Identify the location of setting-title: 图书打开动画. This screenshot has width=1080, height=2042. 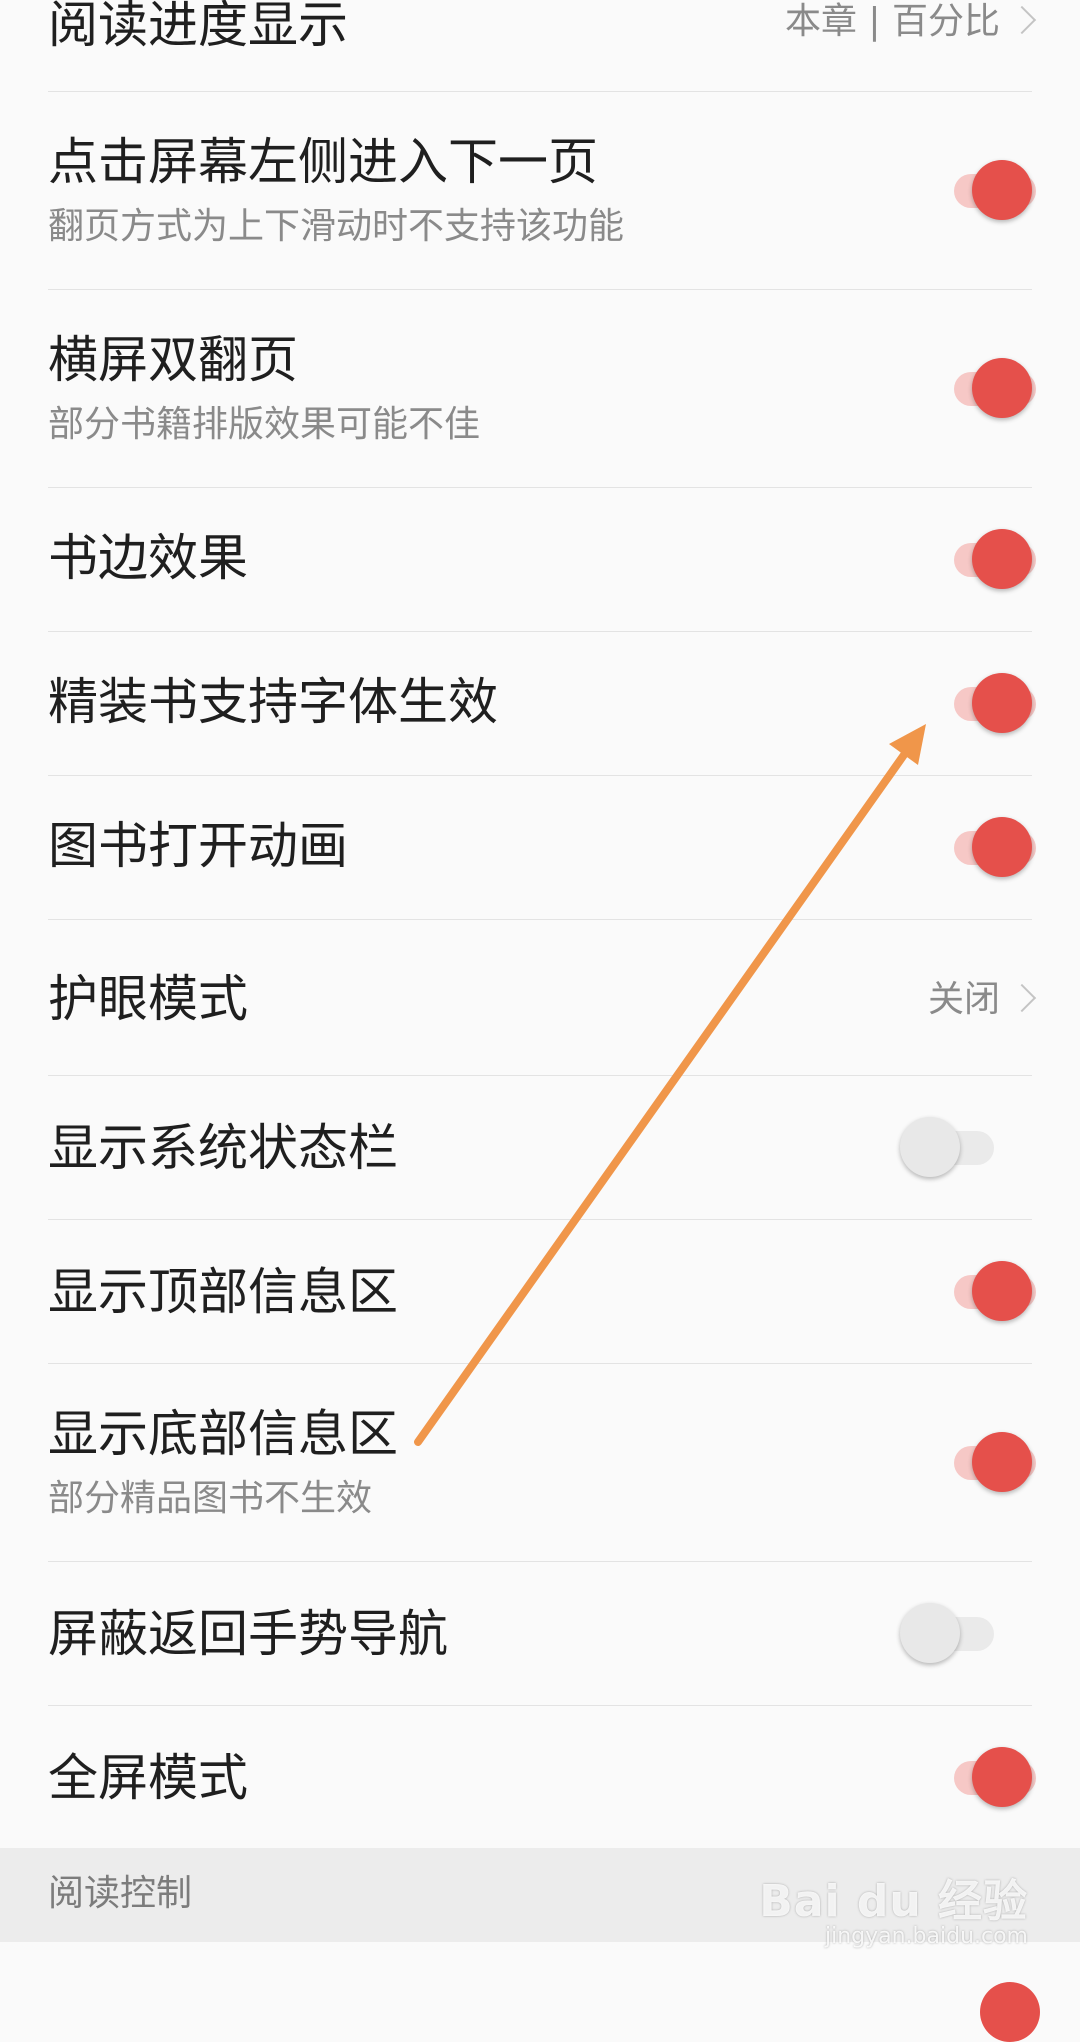
(198, 846).